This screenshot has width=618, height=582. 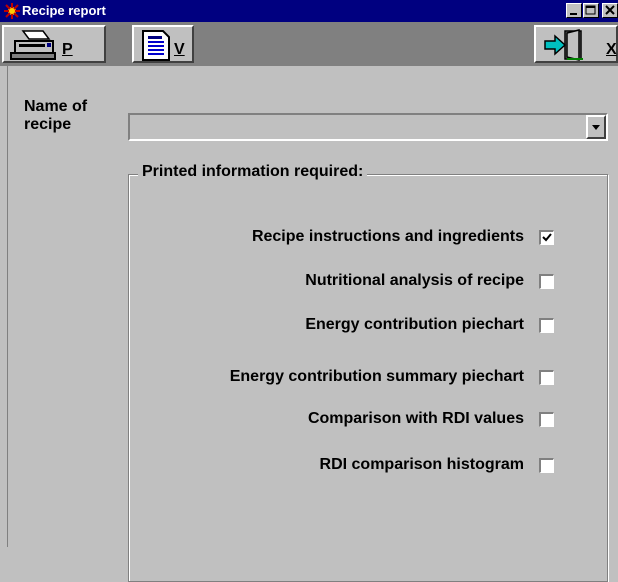 What do you see at coordinates (368, 127) in the screenshot?
I see `recipe-name-dropdown` at bounding box center [368, 127].